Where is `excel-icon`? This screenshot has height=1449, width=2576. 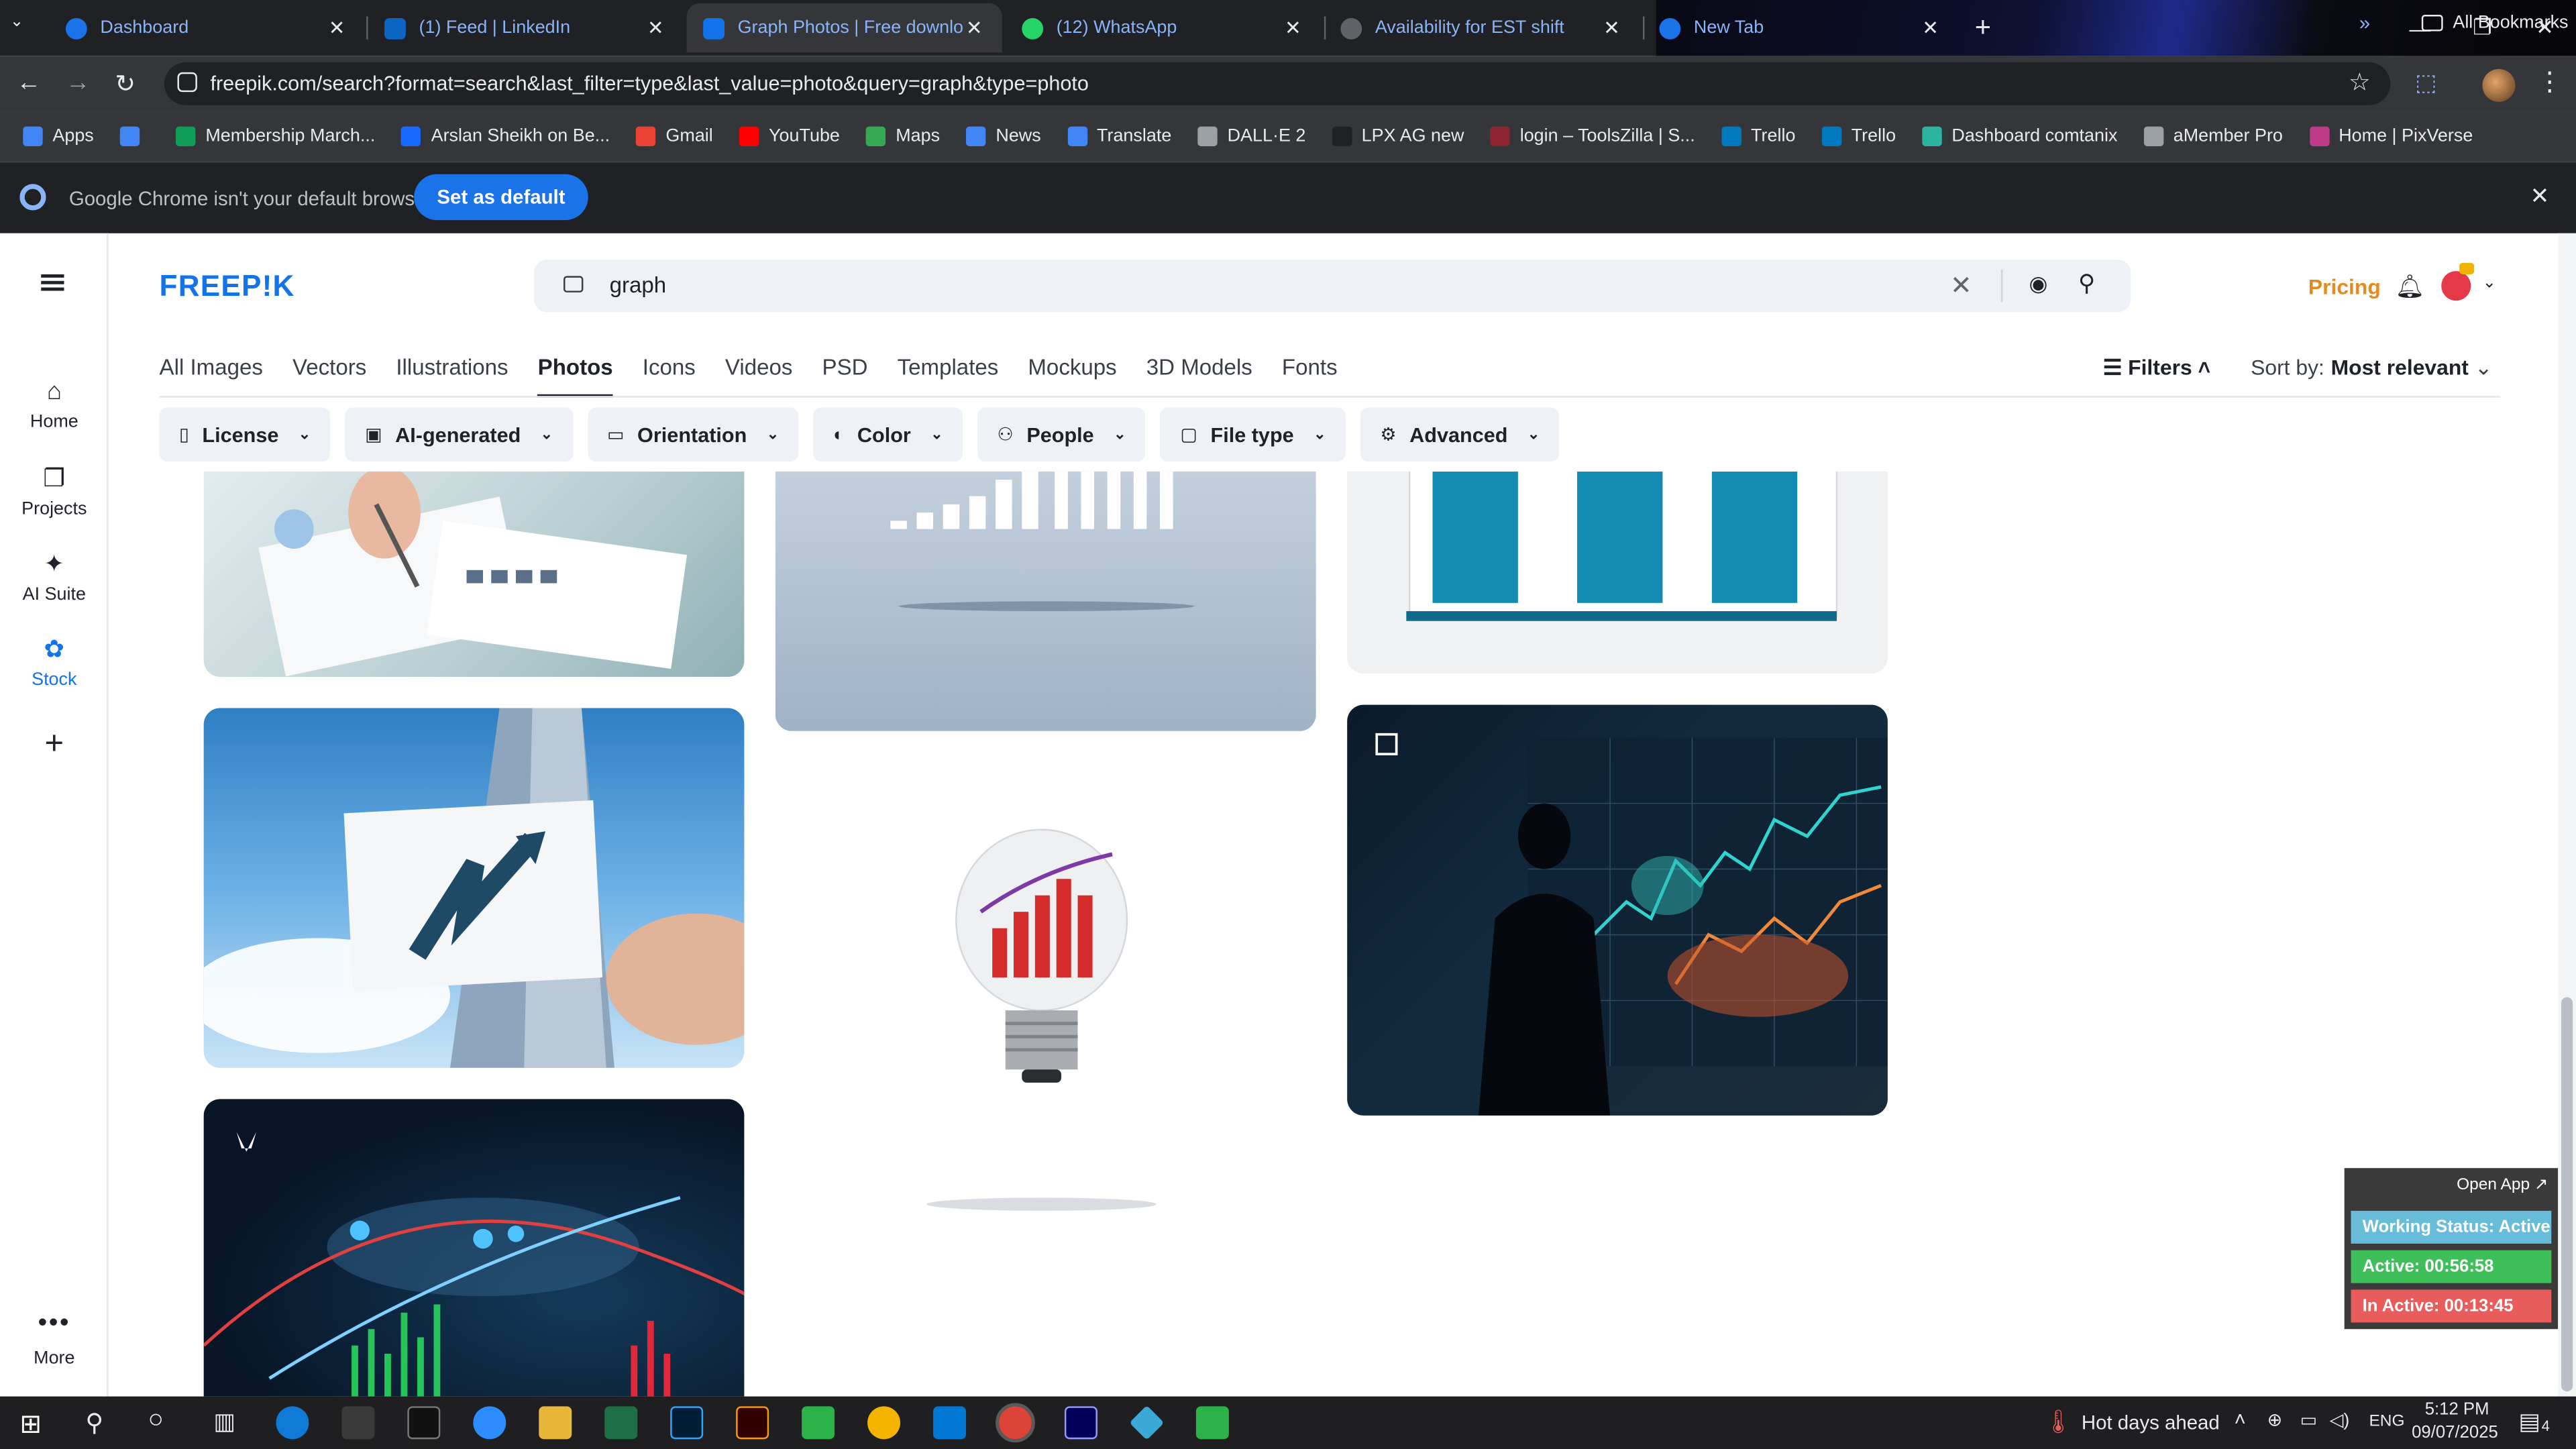 excel-icon is located at coordinates (621, 1423).